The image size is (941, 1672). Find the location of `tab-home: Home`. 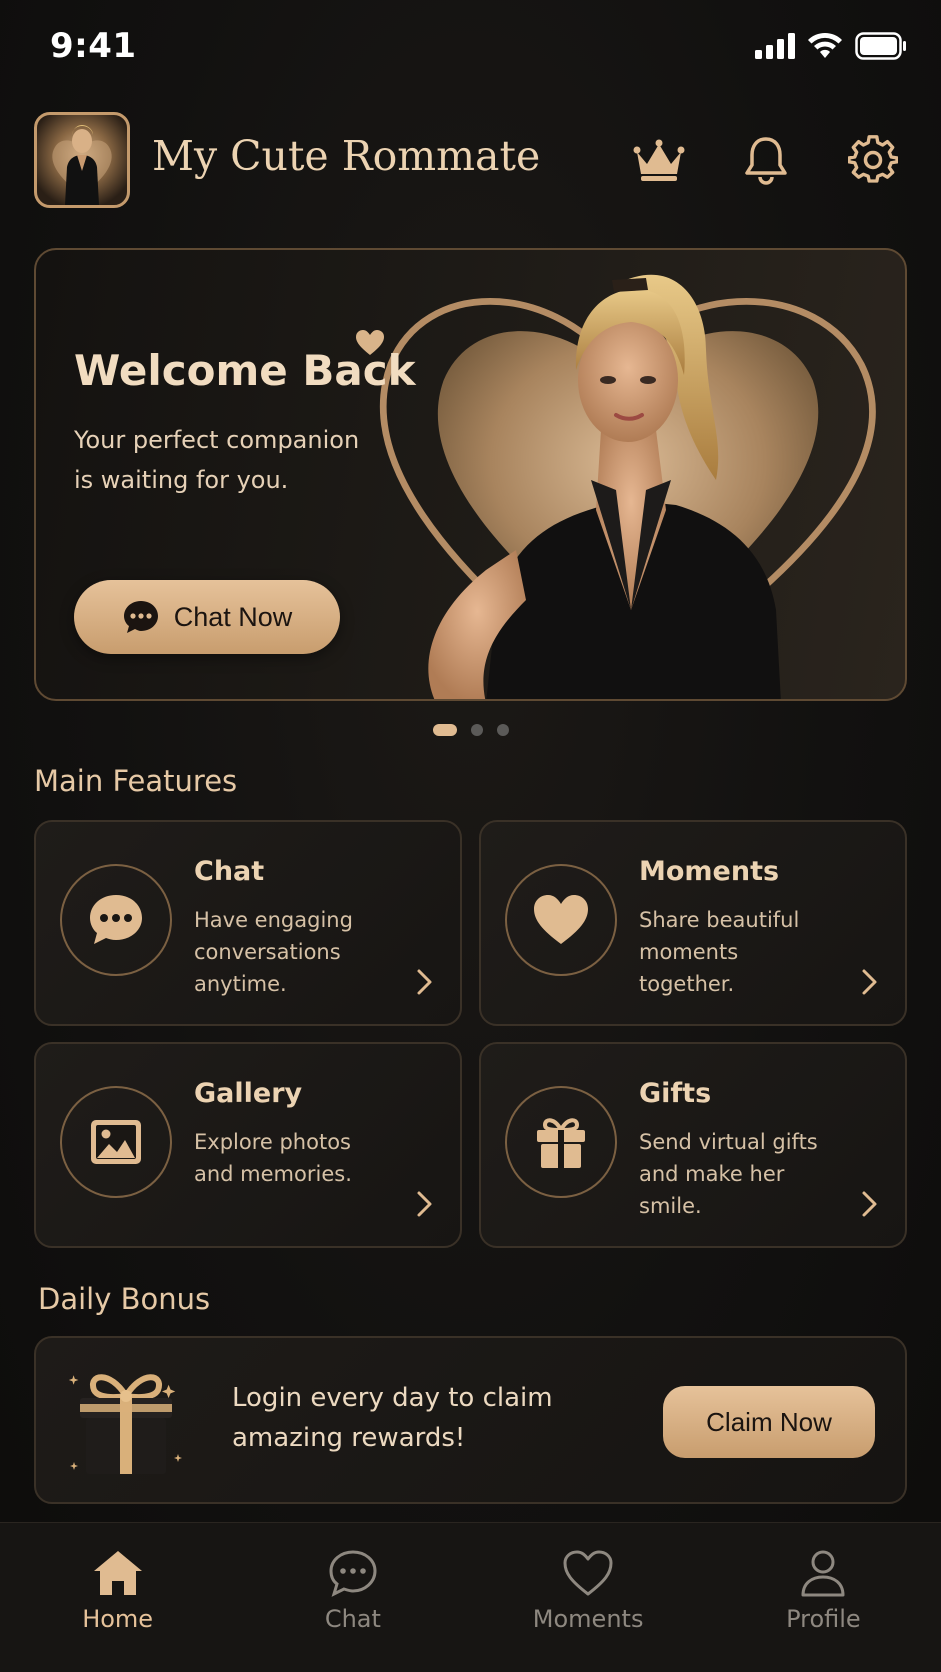

tab-home: Home is located at coordinates (117, 1597).